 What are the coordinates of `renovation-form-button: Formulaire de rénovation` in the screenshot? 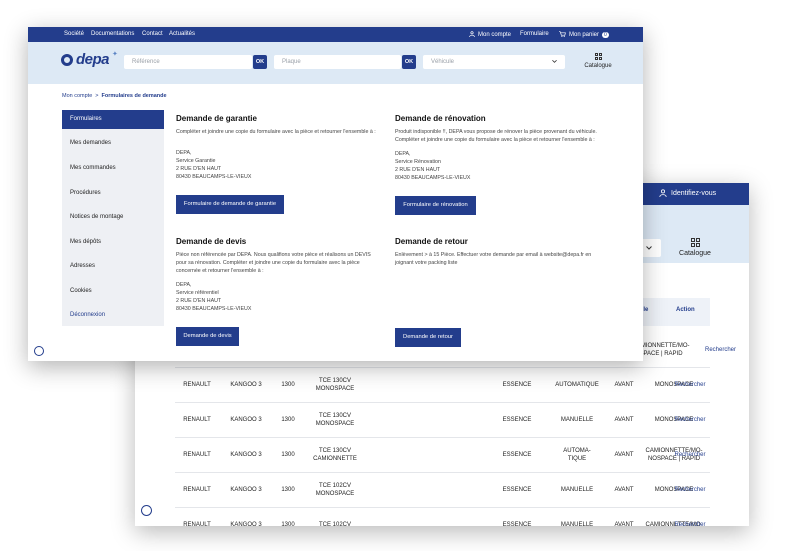 It's located at (435, 205).